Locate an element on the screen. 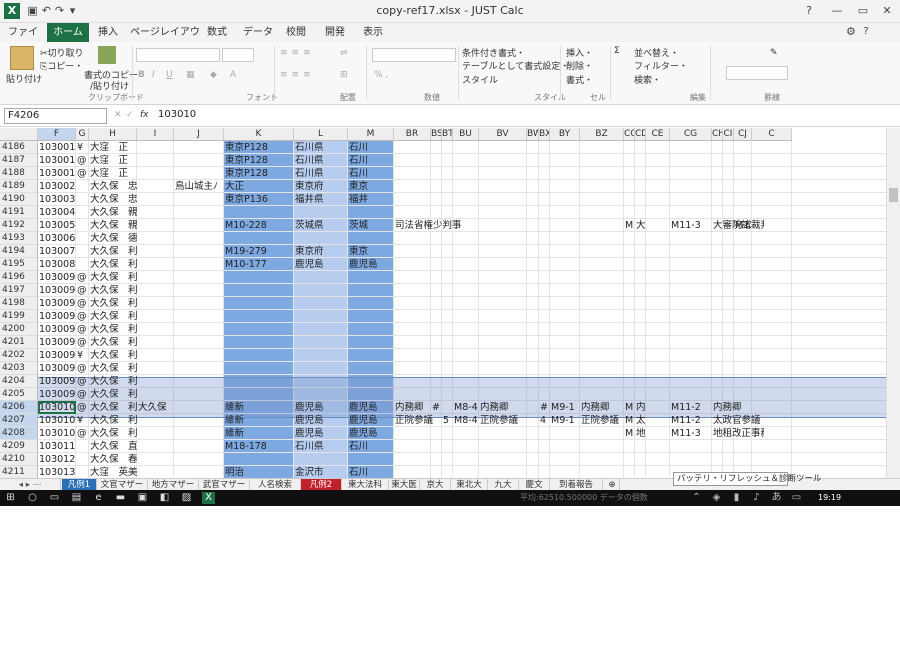 This screenshot has height=664, width=900. cell-K4189: 大正 is located at coordinates (259, 186).